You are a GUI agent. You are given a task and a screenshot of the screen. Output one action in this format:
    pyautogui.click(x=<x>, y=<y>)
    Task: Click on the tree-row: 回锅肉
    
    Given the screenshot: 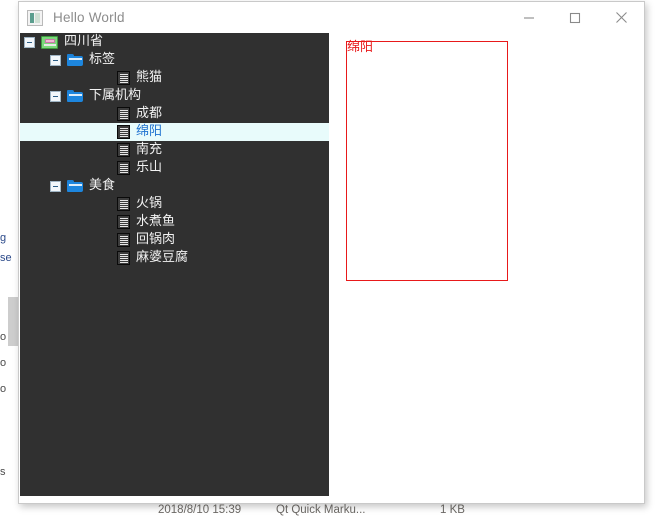 What is the action you would take?
    pyautogui.click(x=174, y=240)
    